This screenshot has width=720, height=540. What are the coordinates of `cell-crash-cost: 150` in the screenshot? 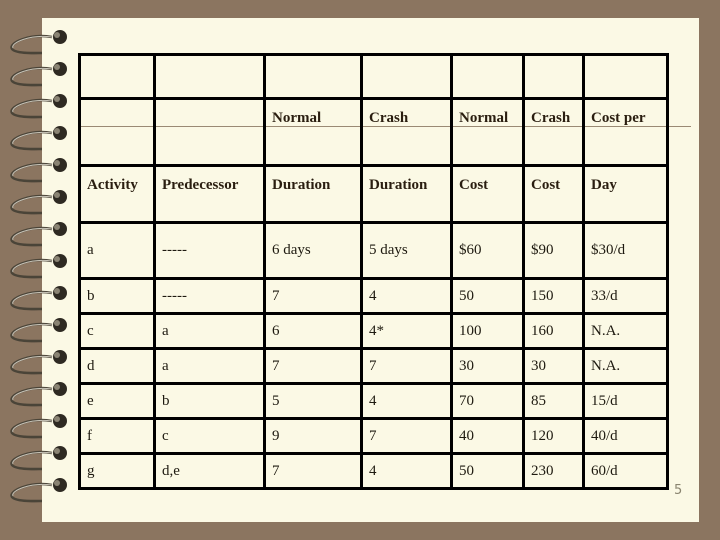 It's located at (553, 296).